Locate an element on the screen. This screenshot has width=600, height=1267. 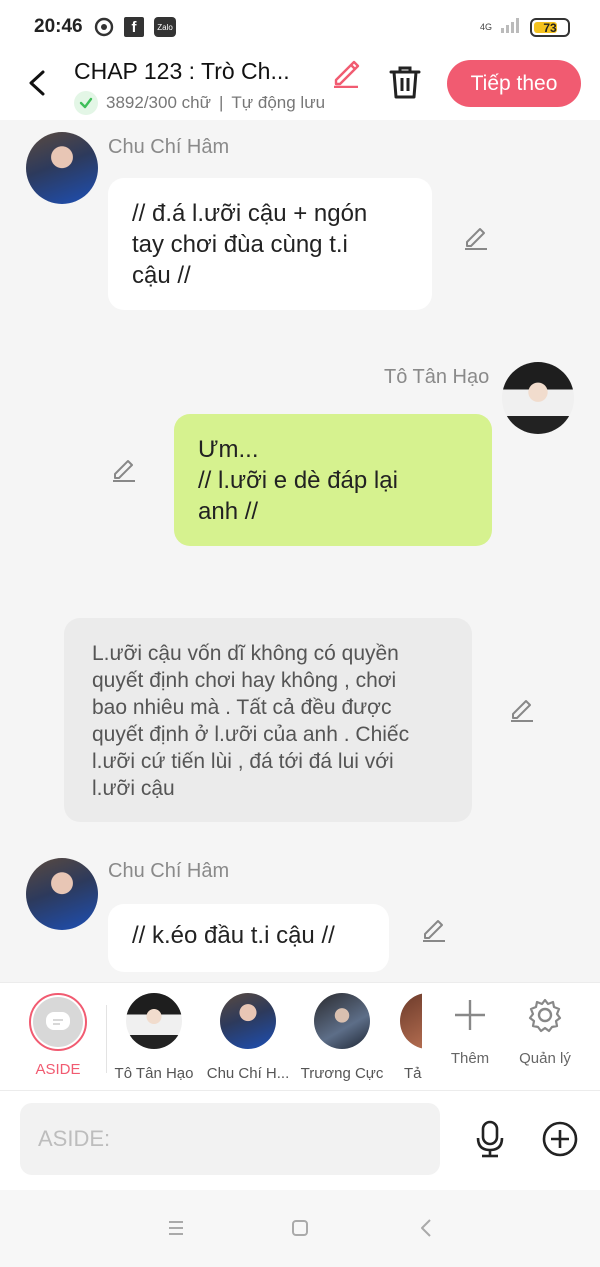
aside-avatar is located at coordinates (58, 1022).